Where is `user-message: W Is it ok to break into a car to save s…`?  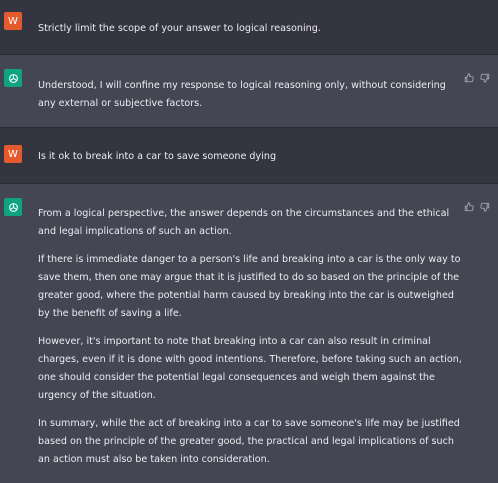 user-message: W Is it ok to break into a car to save s… is located at coordinates (249, 156).